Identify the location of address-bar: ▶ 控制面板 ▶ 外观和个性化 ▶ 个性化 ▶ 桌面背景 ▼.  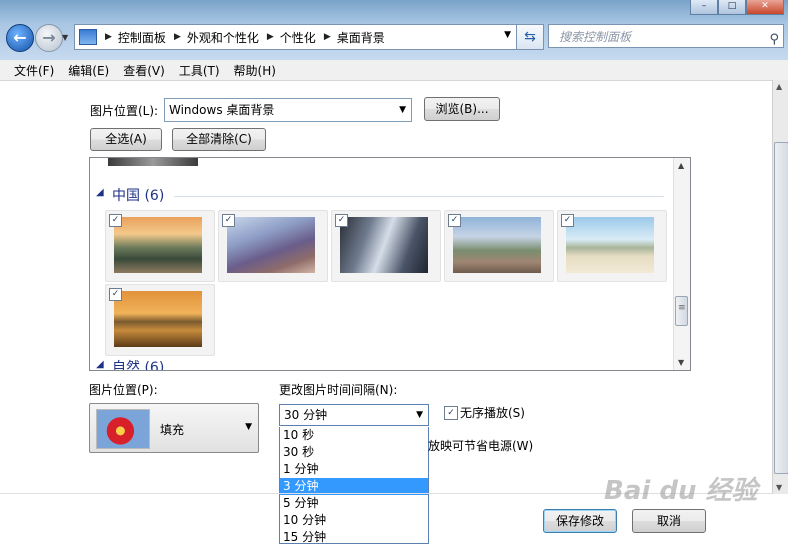
(296, 37).